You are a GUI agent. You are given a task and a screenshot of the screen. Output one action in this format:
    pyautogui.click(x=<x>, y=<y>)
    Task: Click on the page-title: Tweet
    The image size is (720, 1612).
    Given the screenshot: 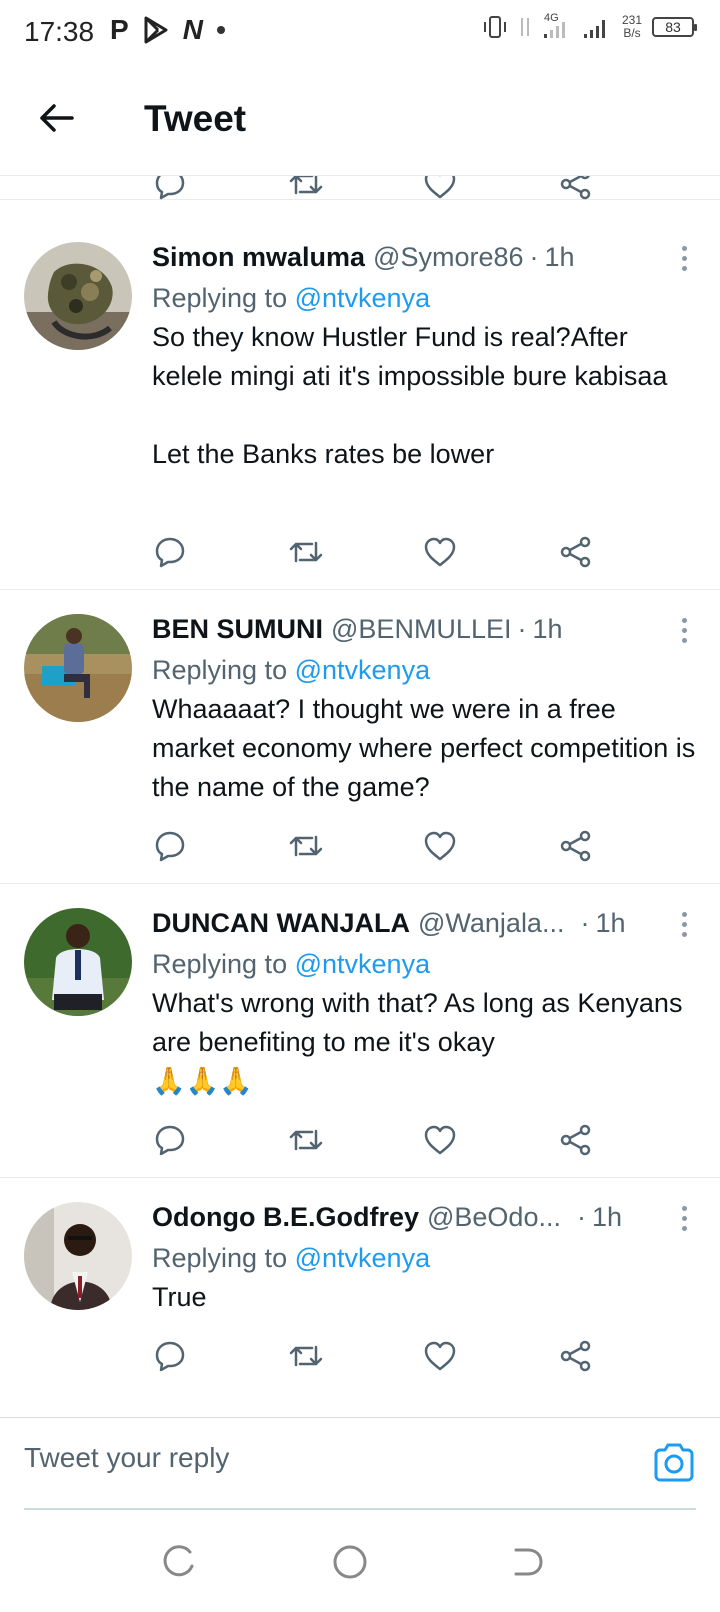 What is the action you would take?
    pyautogui.click(x=195, y=118)
    